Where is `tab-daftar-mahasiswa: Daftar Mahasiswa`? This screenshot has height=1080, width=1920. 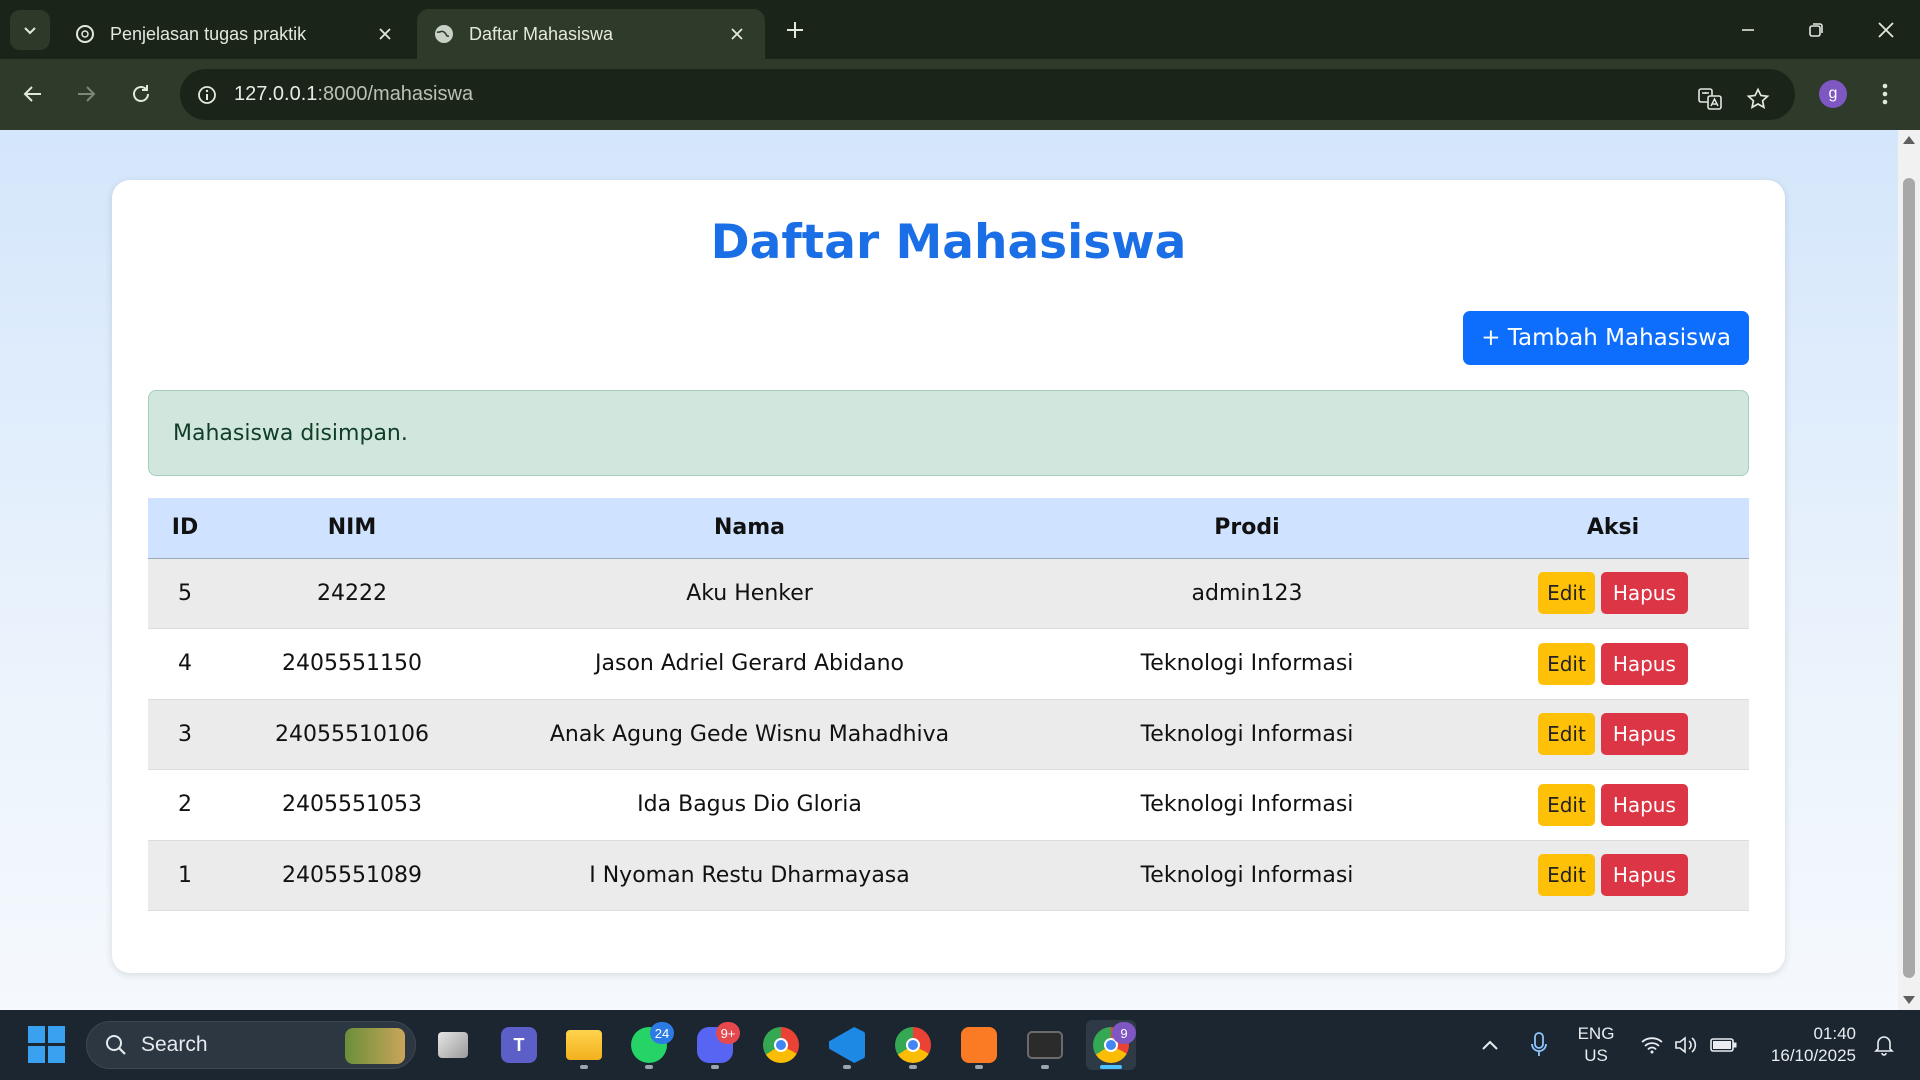 tab-daftar-mahasiswa: Daftar Mahasiswa is located at coordinates (591, 34).